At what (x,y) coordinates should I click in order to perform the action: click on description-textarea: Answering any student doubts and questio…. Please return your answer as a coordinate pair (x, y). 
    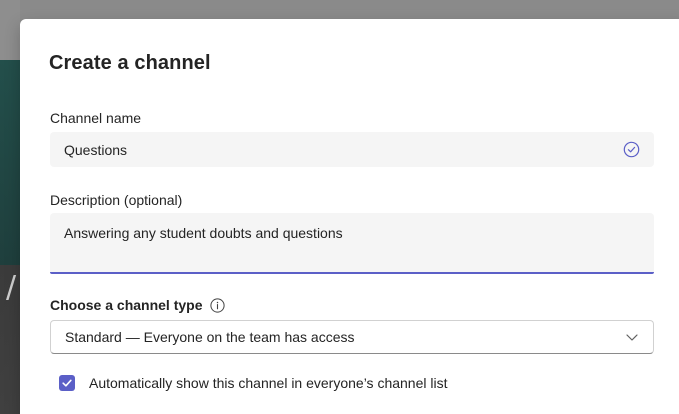
    Looking at the image, I should click on (352, 243).